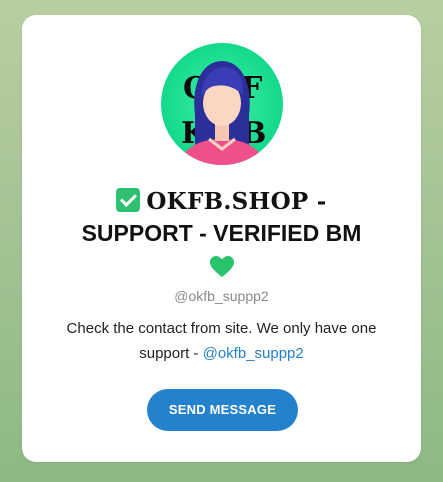 The height and width of the screenshot is (482, 443). Describe the element at coordinates (128, 200) in the screenshot. I see `check-box-icon` at that location.